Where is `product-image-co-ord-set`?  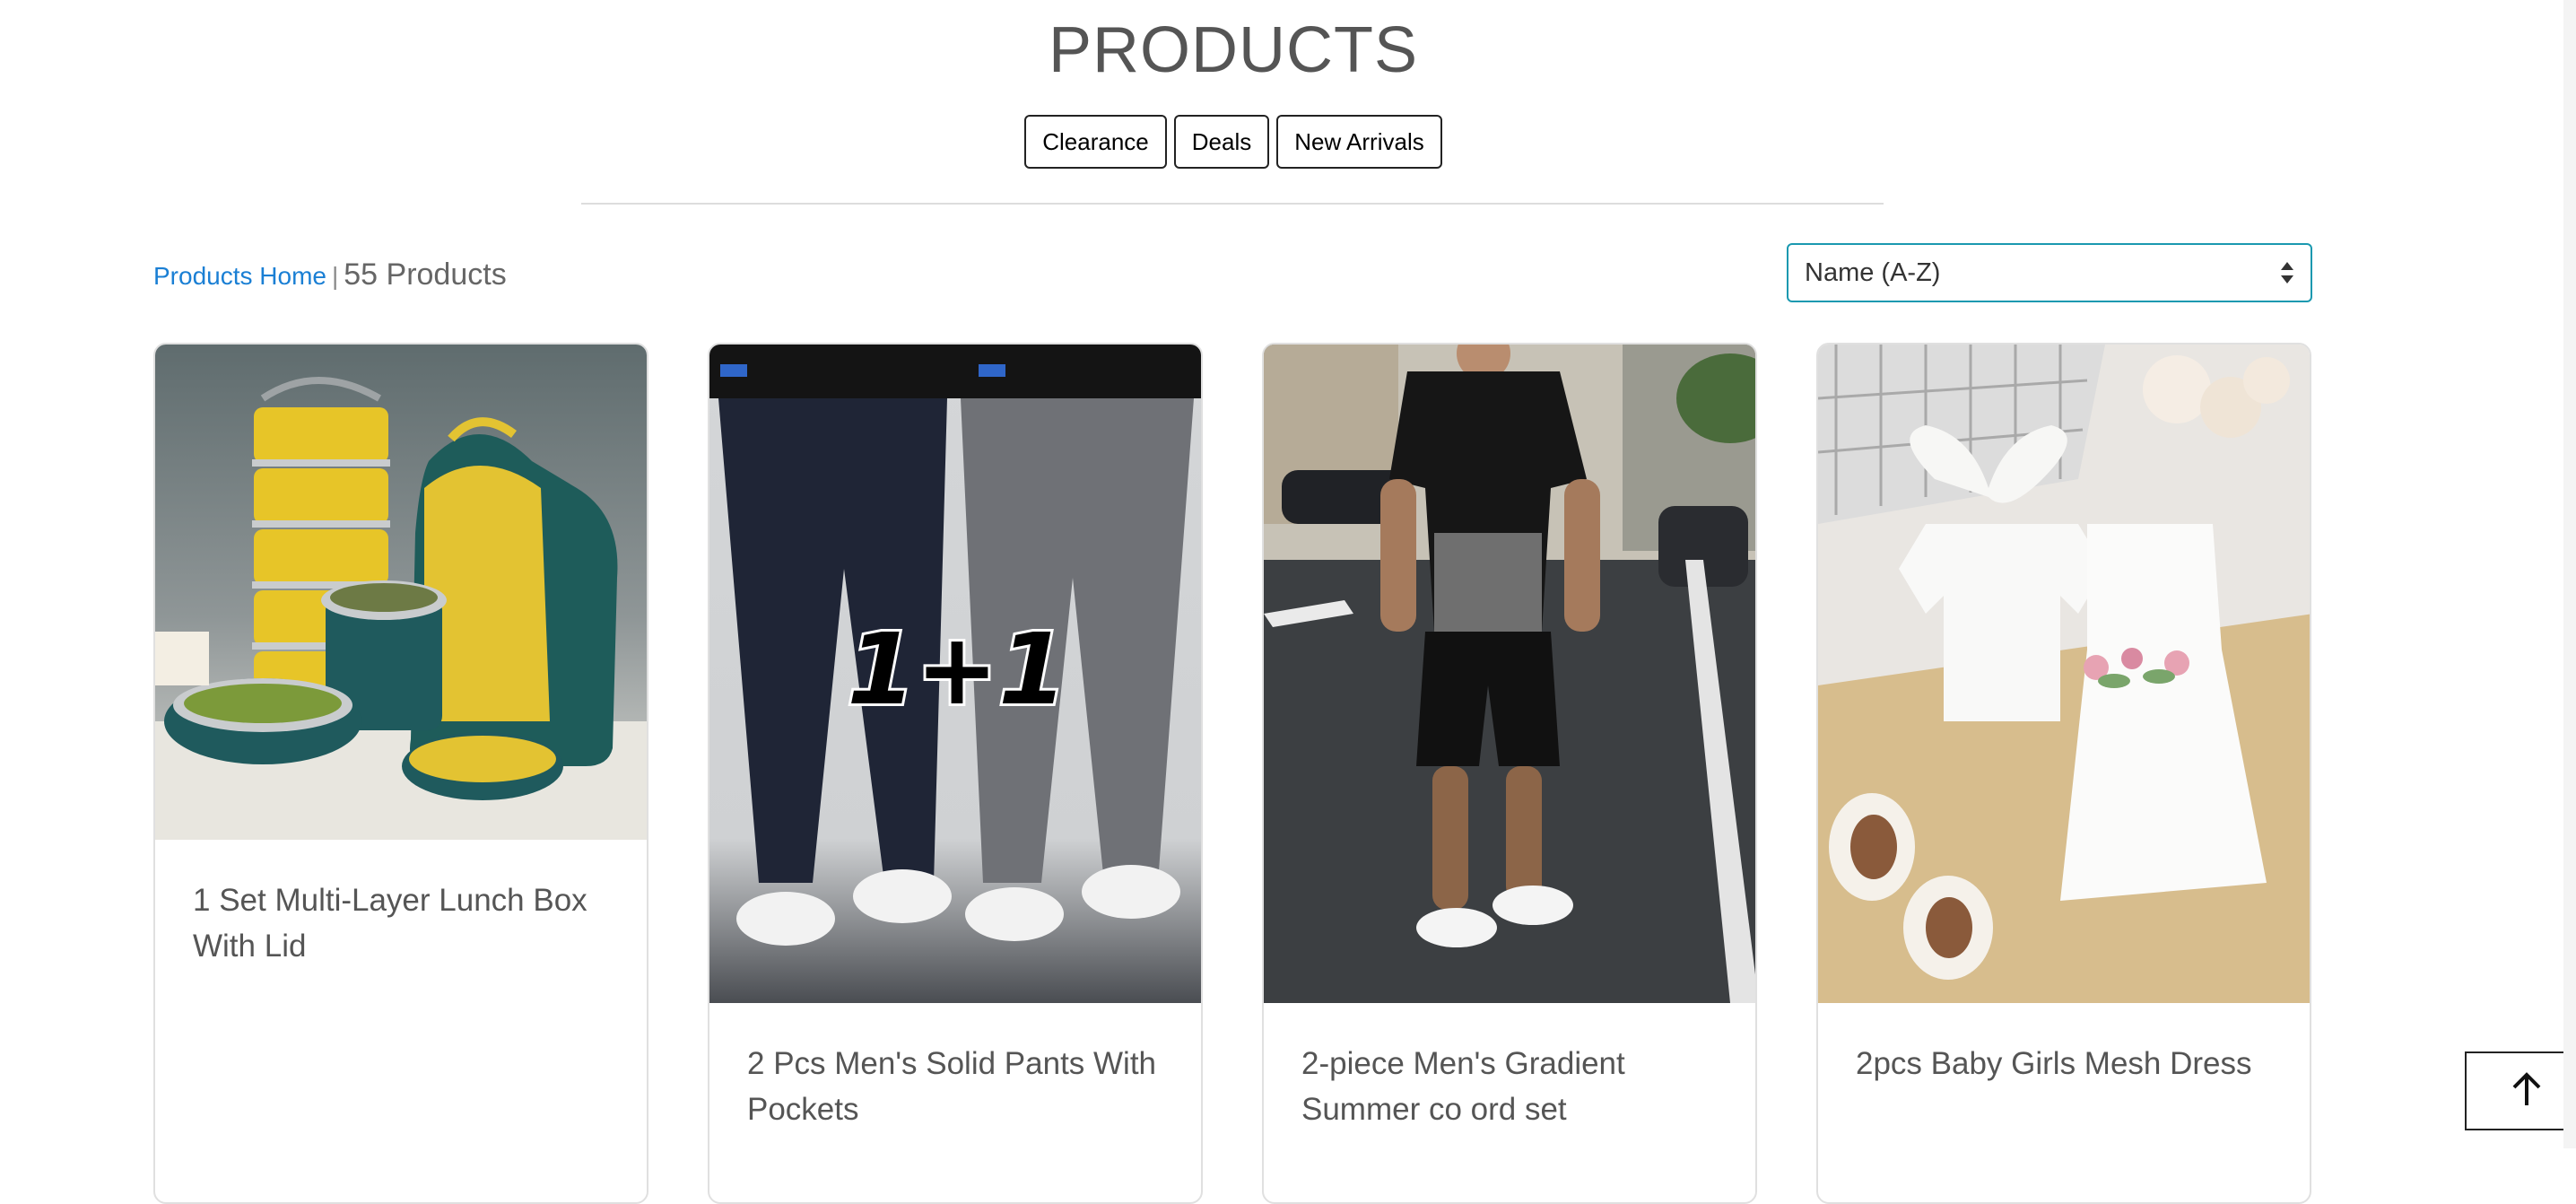 product-image-co-ord-set is located at coordinates (1509, 674).